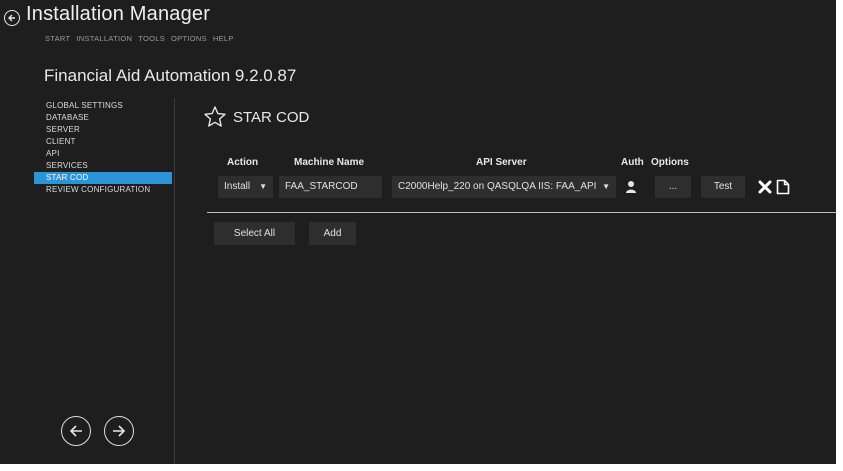 The height and width of the screenshot is (471, 843). I want to click on column-header-api-server: API Server, so click(501, 162).